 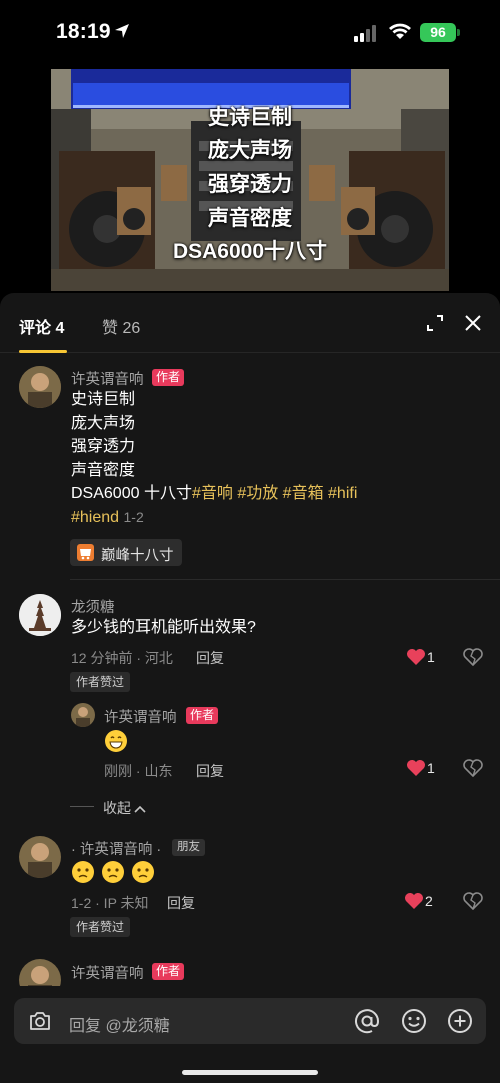 What do you see at coordinates (163, 627) in the screenshot?
I see `comment-text: 多少钱的耳机能听出效果?` at bounding box center [163, 627].